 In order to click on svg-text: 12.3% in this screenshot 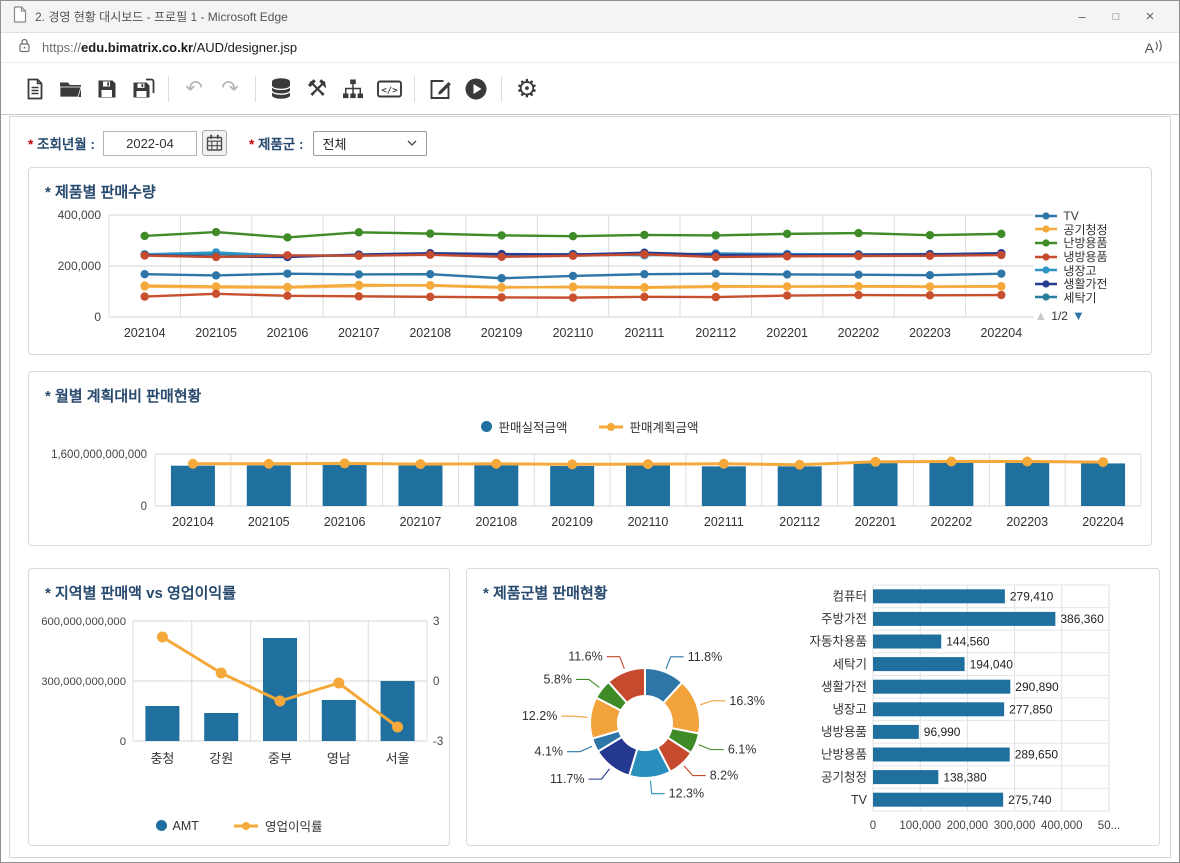, I will do `click(686, 794)`.